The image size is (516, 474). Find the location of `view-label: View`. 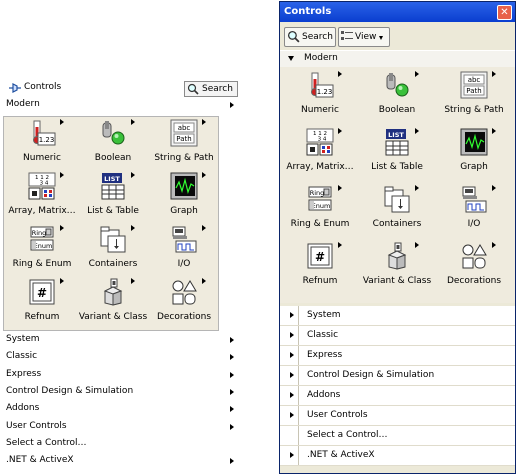

view-label: View is located at coordinates (366, 37).